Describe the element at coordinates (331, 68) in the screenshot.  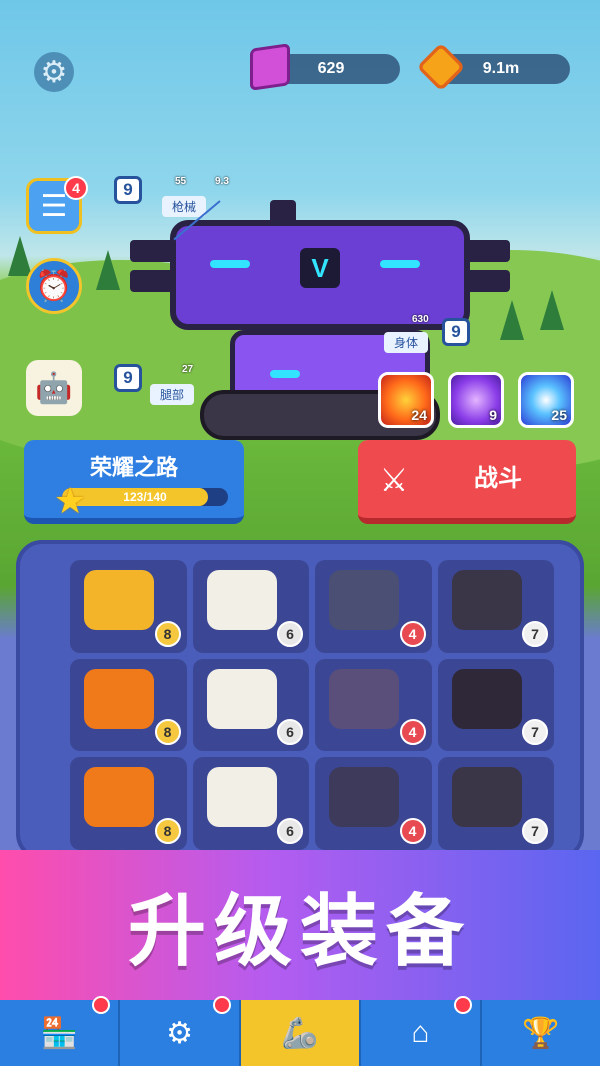
I see `gem-count: 629` at that location.